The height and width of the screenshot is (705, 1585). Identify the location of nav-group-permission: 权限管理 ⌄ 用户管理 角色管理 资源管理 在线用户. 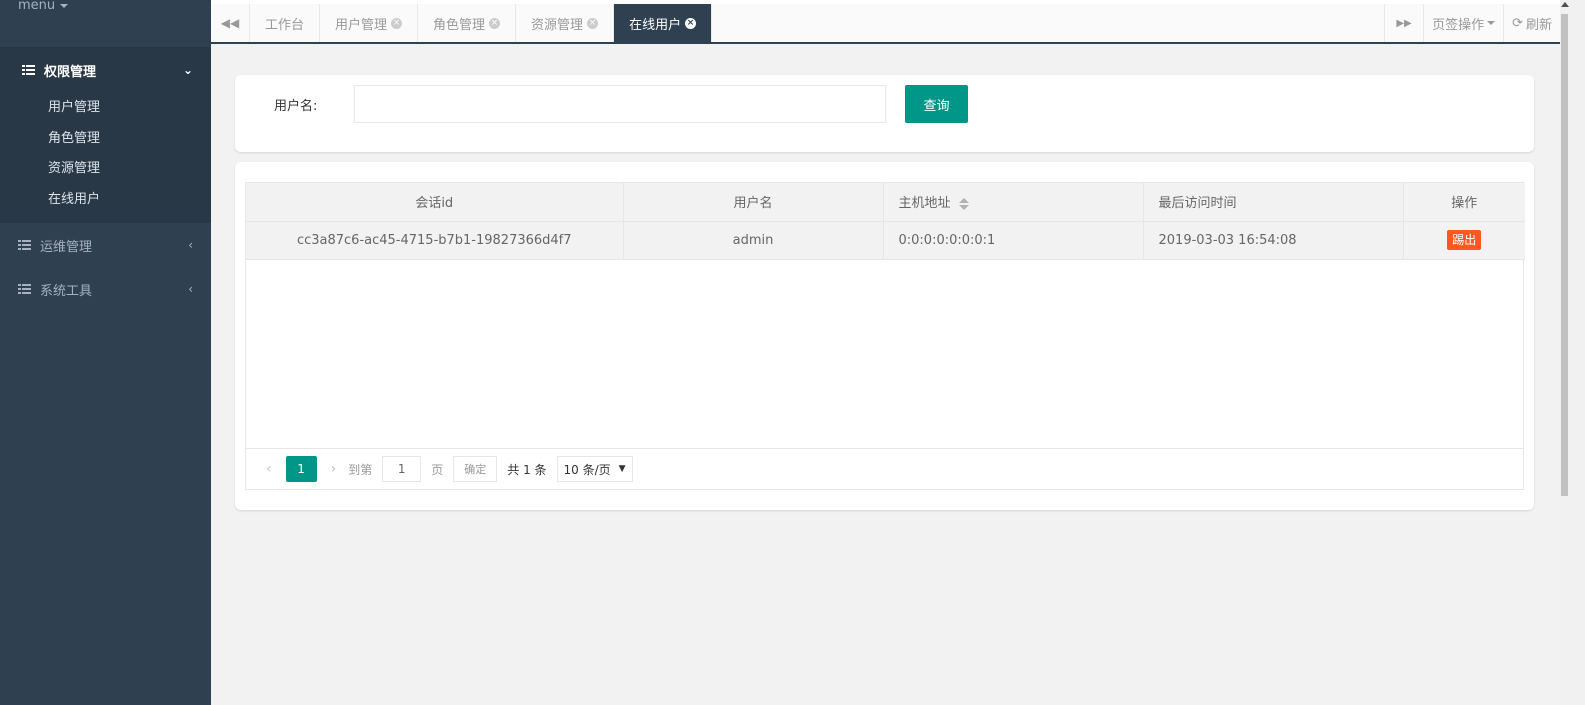
(105, 135).